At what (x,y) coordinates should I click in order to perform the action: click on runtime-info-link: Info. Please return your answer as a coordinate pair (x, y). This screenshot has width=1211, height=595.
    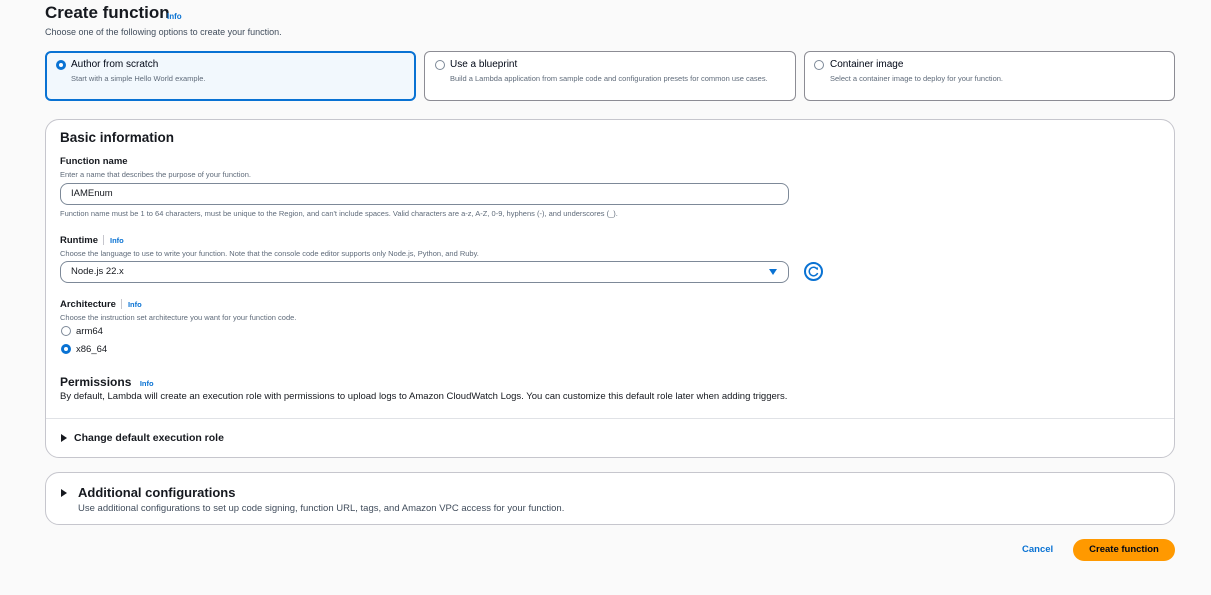
    Looking at the image, I should click on (117, 240).